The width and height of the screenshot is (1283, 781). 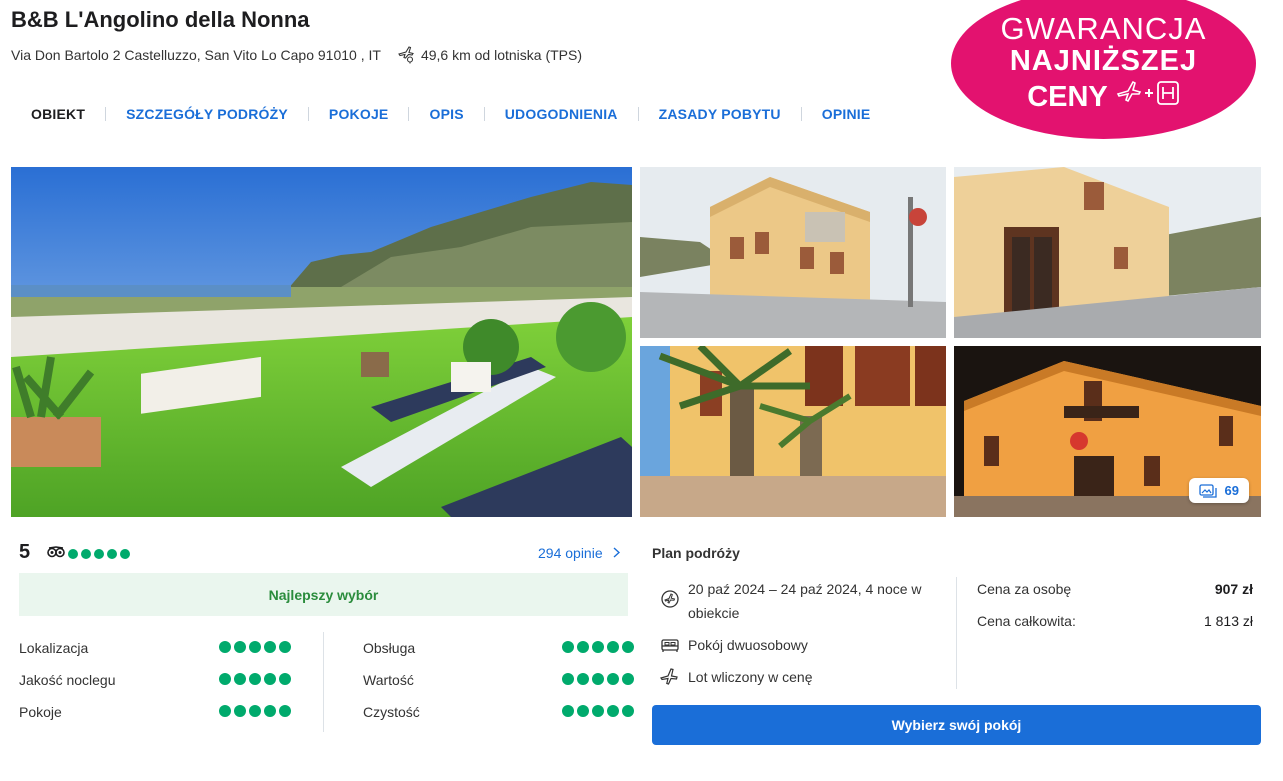 What do you see at coordinates (1231, 490) in the screenshot?
I see `gallery-count: 69` at bounding box center [1231, 490].